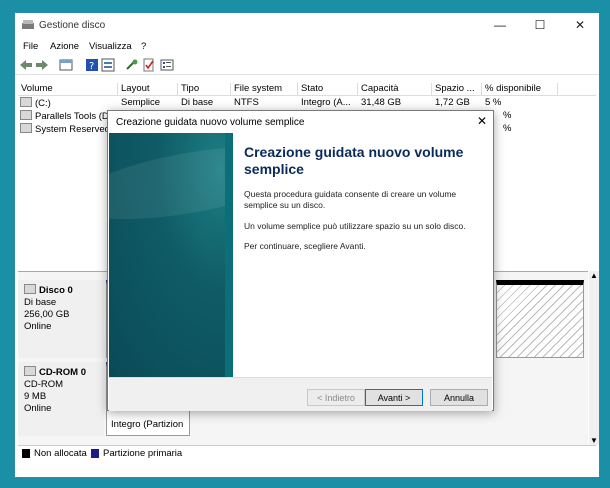  I want to click on disk-type: CD-ROM, so click(44, 384).